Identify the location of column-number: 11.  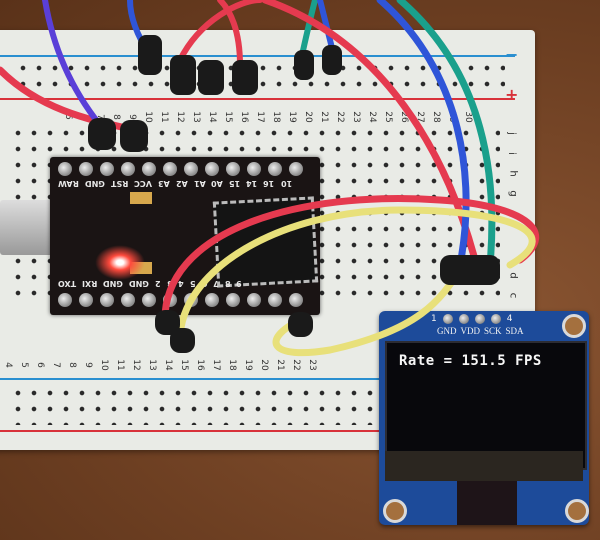
(164, 117).